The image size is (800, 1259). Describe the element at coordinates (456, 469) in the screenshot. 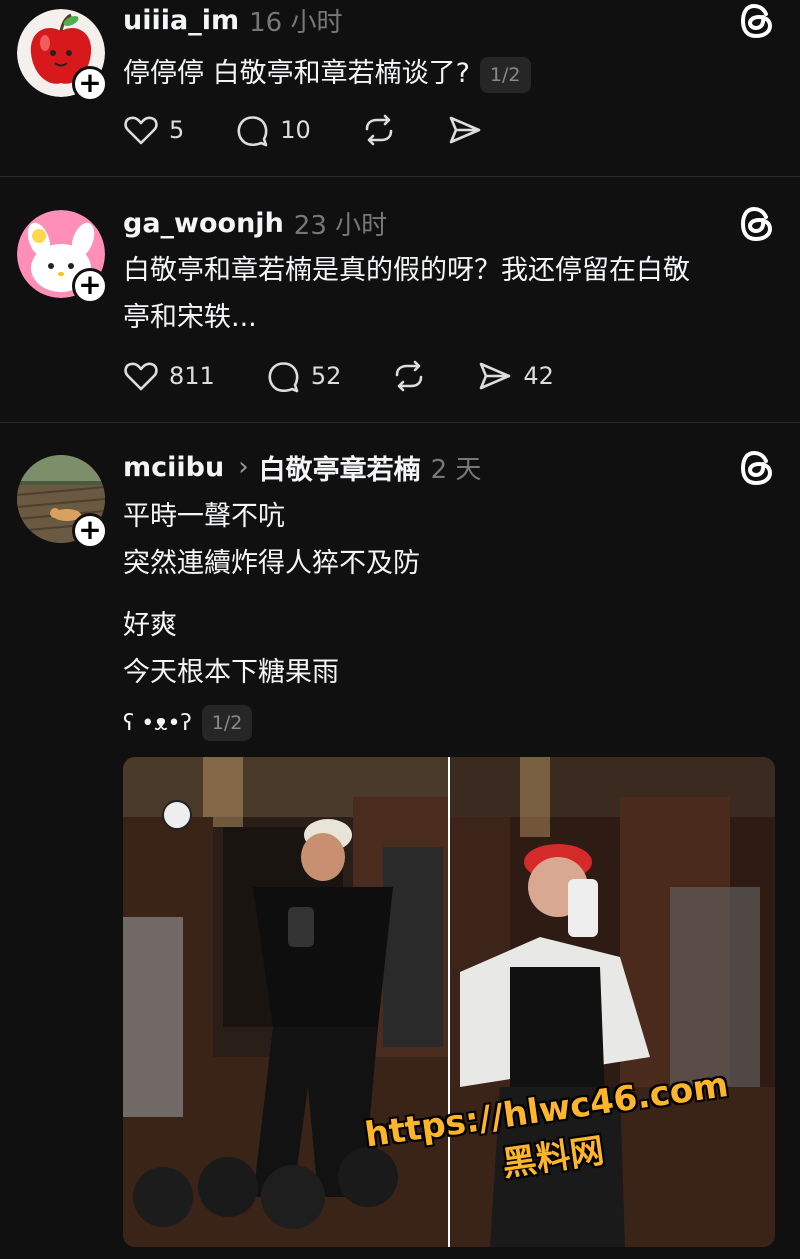

I see `post-time: 2 天` at that location.